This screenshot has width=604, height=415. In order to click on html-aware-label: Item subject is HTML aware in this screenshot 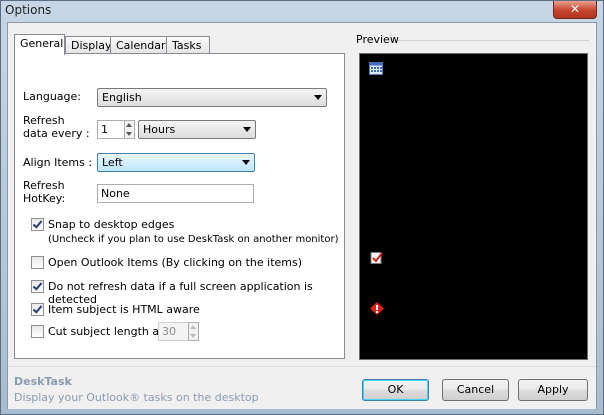, I will do `click(124, 309)`.